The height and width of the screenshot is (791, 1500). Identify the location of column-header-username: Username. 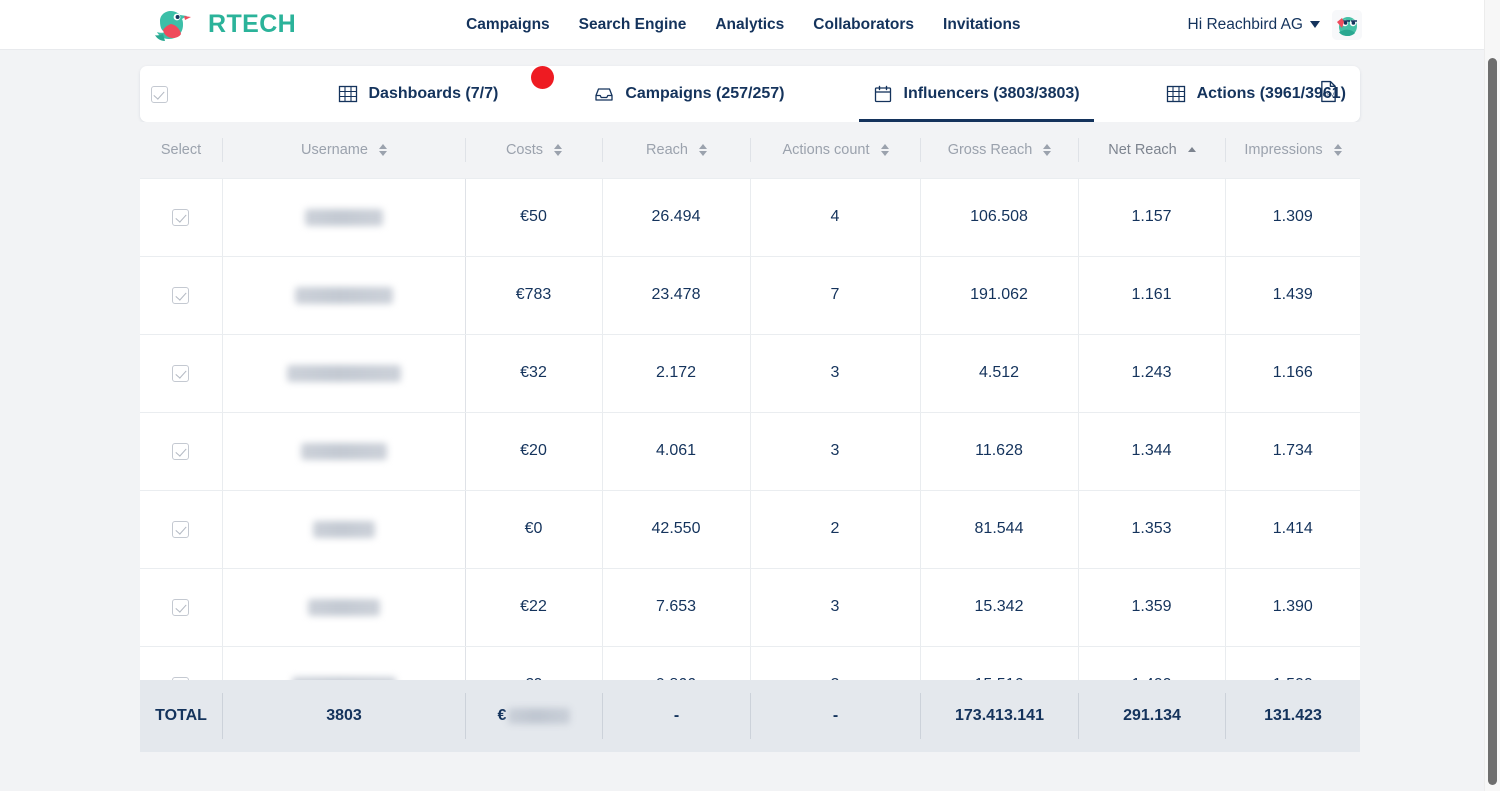
(343, 150).